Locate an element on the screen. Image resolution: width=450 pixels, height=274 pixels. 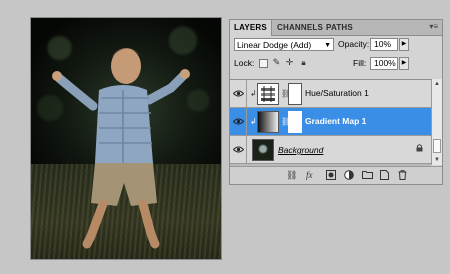
group-icon is located at coordinates (367, 175).